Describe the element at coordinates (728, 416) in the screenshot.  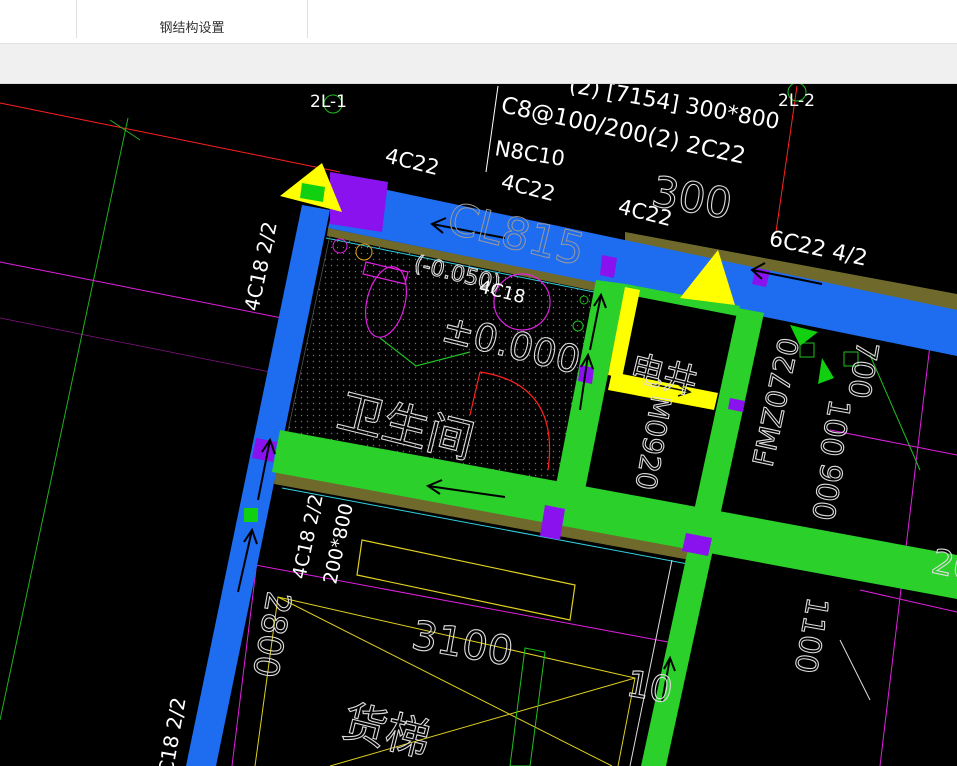
I see `beam-vertical-green-shaft` at that location.